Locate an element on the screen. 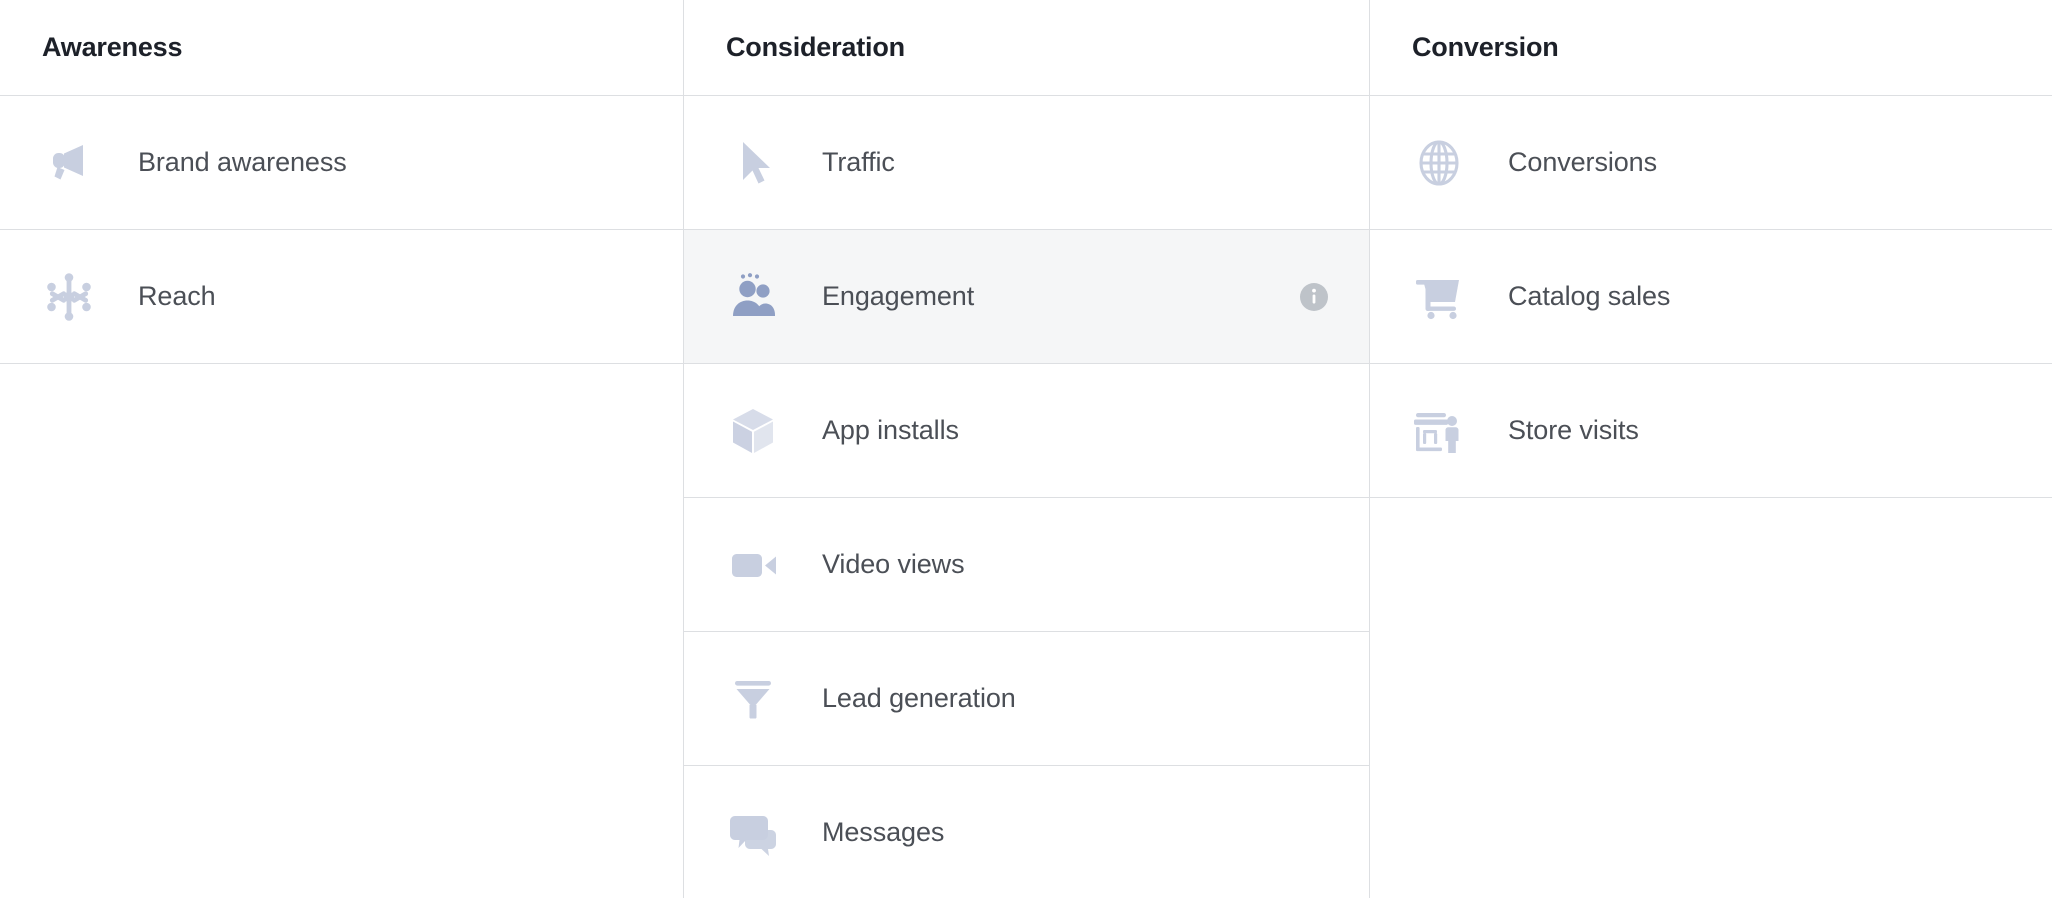 The width and height of the screenshot is (2052, 898). objective-row-brand-awareness: Brand awareness is located at coordinates (342, 163).